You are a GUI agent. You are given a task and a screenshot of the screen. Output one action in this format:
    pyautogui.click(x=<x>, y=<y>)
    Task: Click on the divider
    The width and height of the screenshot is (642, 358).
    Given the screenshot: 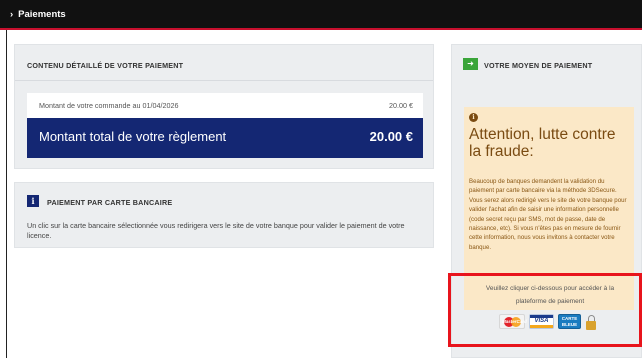 What is the action you would take?
    pyautogui.click(x=224, y=80)
    